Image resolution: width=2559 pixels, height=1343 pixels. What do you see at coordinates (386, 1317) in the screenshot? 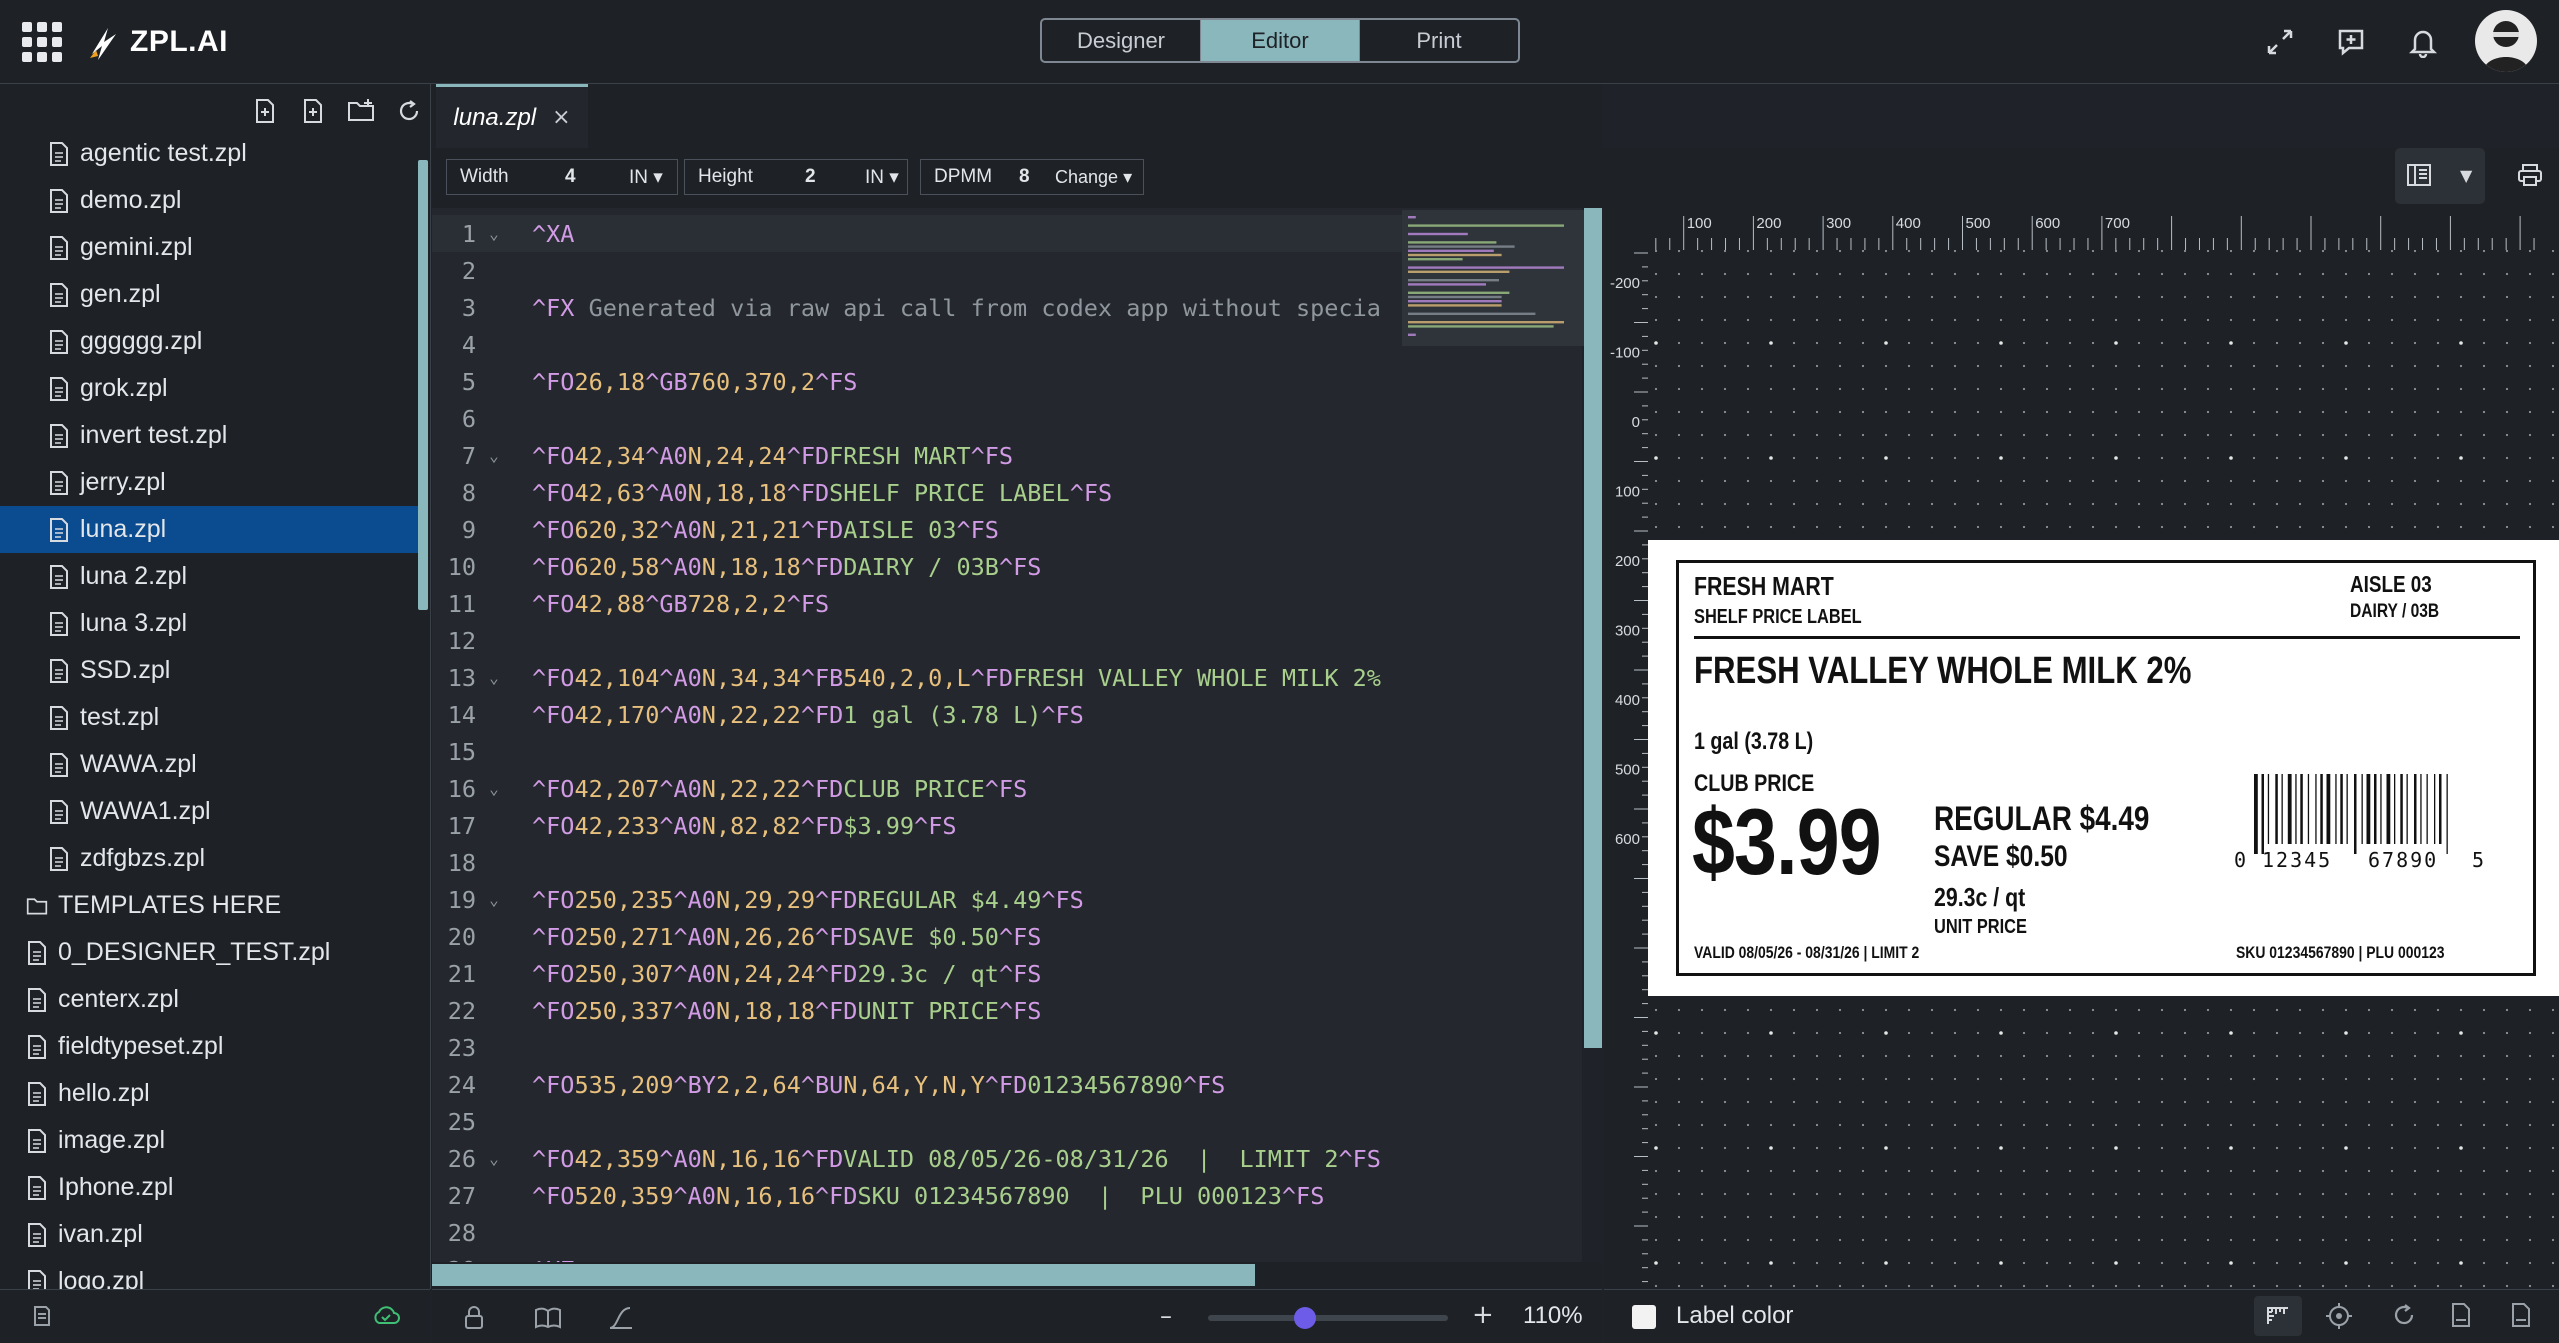
I see `cloud-sync-icon` at bounding box center [386, 1317].